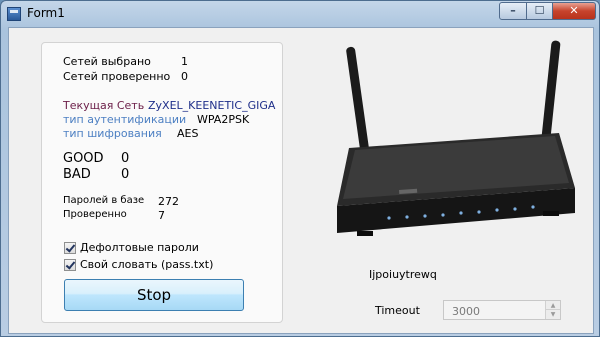 The height and width of the screenshot is (337, 600). I want to click on good-label: GOOD, so click(83, 158).